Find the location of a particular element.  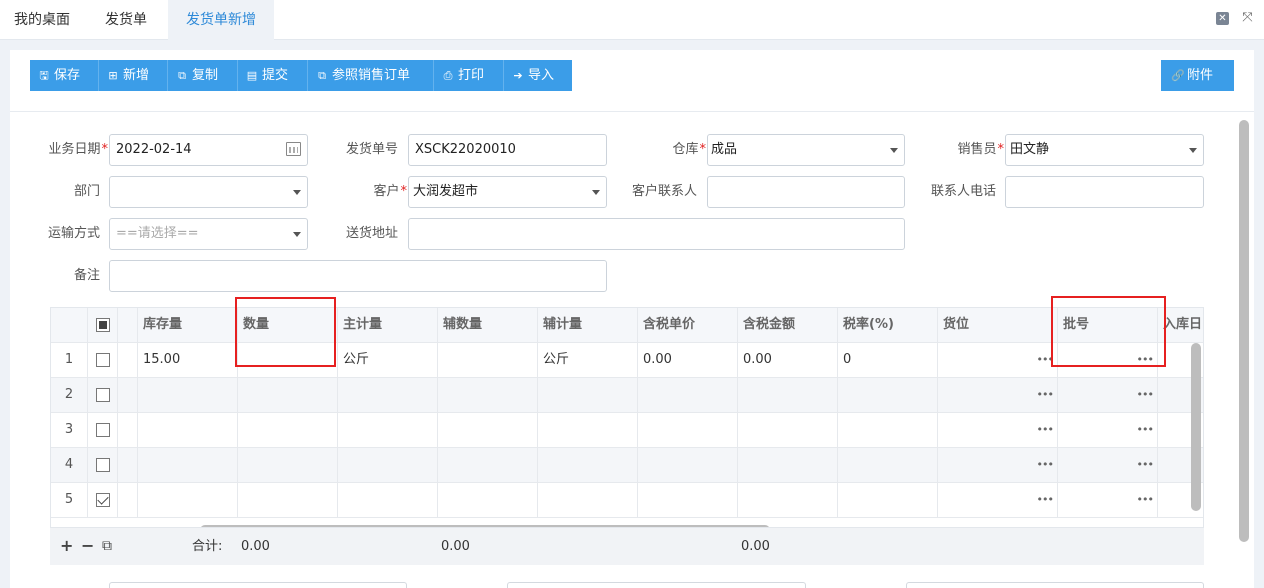

print-button: ⎙ 打印 is located at coordinates (469, 75).